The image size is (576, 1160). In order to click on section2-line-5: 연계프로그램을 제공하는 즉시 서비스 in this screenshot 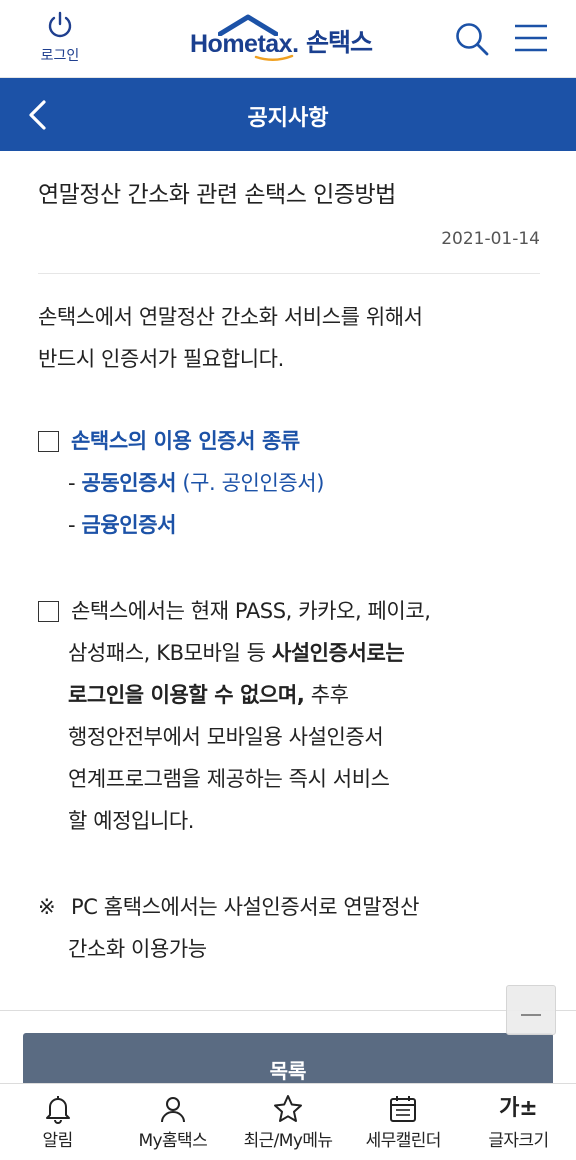, I will do `click(229, 779)`.